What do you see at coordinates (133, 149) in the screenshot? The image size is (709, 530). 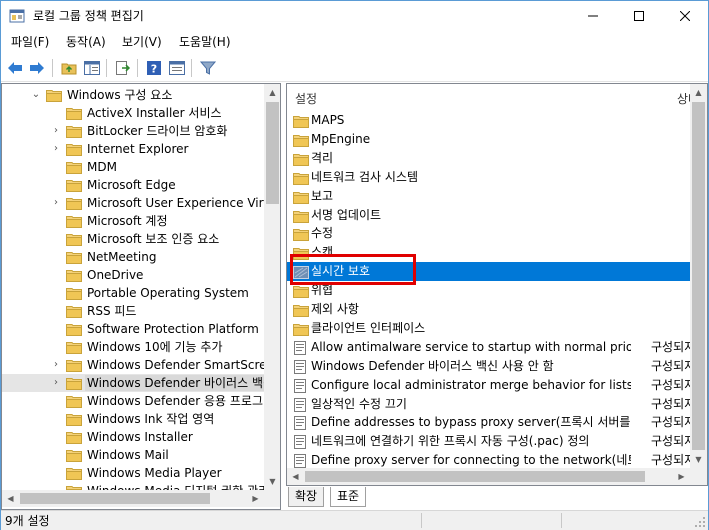 I see `tree-item: › Internet Explorer` at bounding box center [133, 149].